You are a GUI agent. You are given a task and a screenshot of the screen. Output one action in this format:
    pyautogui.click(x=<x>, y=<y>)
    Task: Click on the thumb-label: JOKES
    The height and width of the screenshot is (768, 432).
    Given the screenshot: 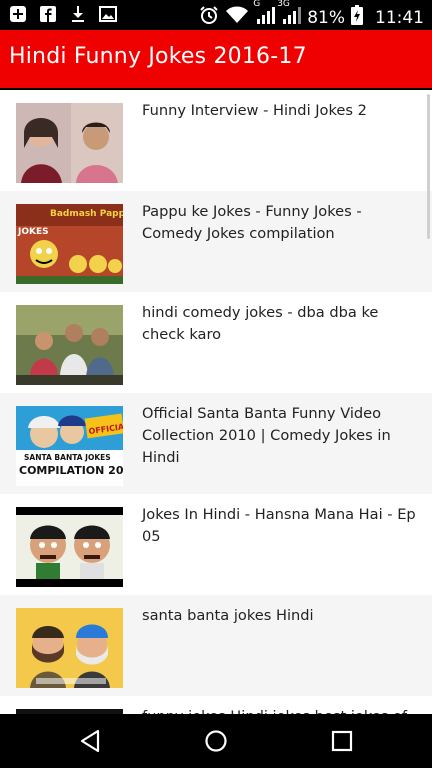 What is the action you would take?
    pyautogui.click(x=33, y=232)
    